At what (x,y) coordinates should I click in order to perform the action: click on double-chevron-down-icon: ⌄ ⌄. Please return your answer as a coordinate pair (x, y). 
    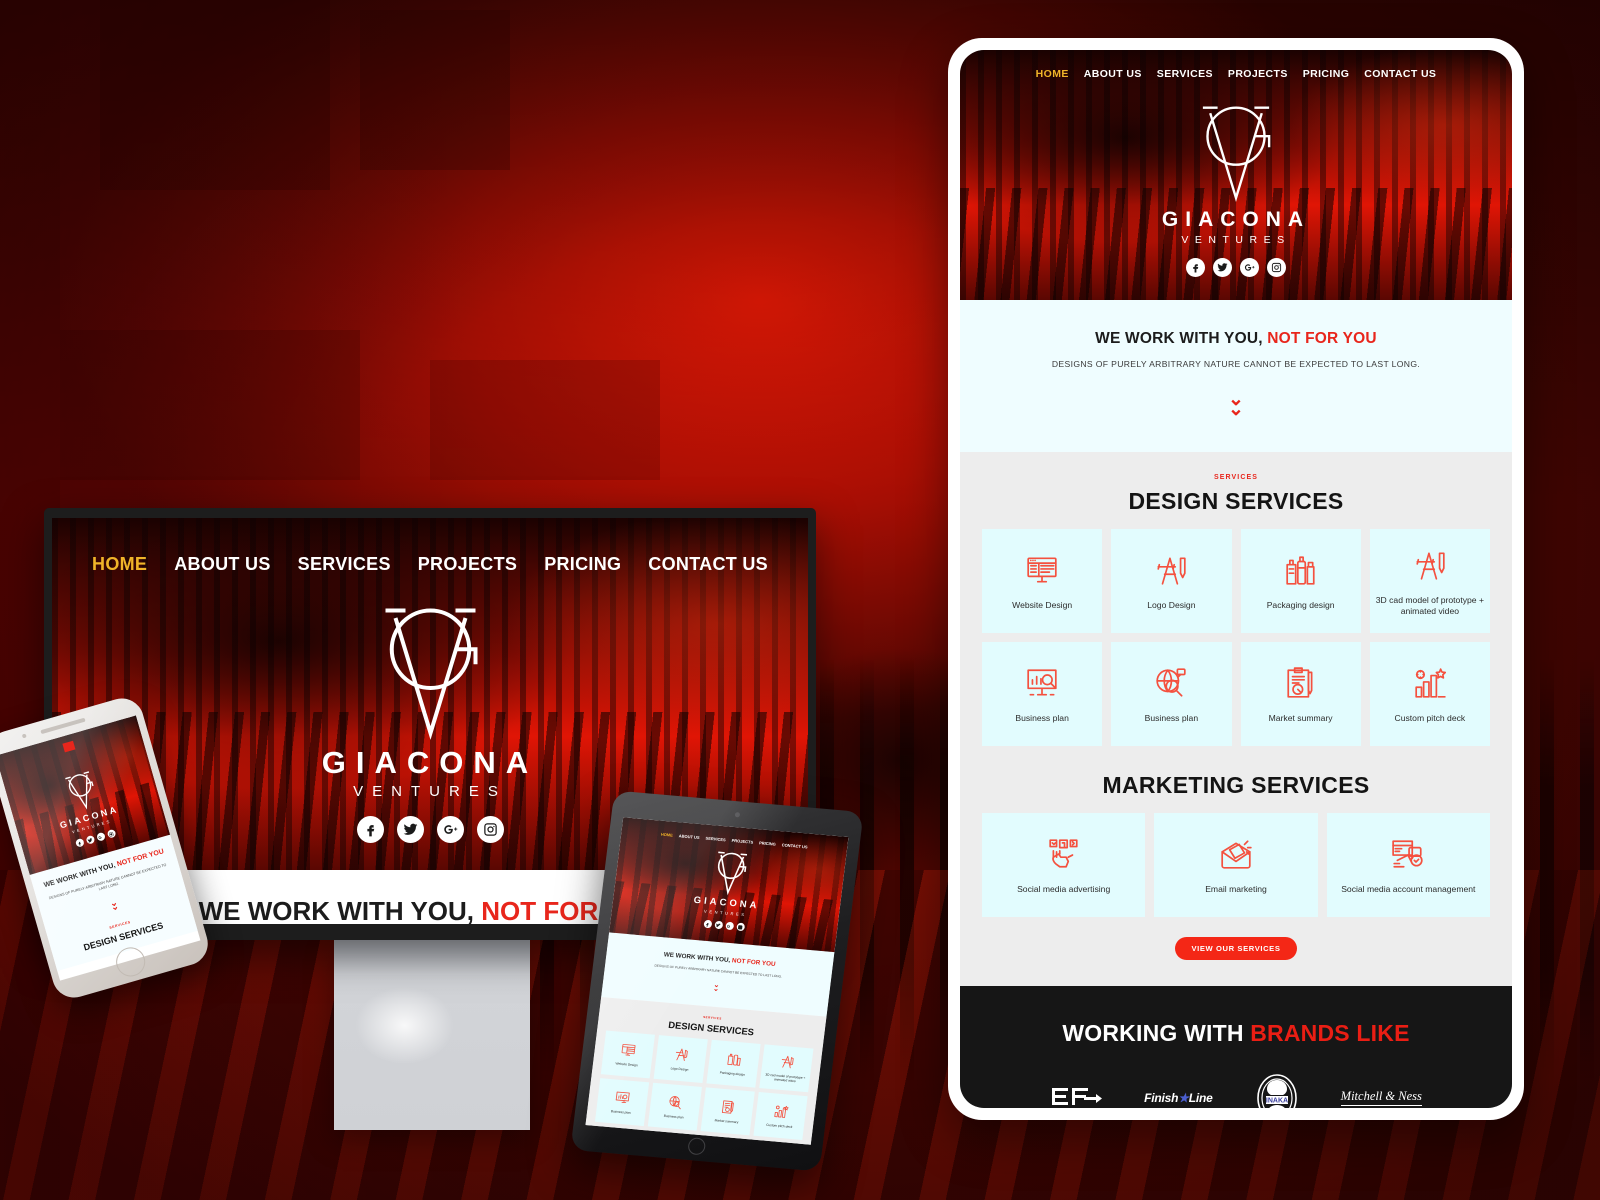
    Looking at the image, I should click on (1236, 405).